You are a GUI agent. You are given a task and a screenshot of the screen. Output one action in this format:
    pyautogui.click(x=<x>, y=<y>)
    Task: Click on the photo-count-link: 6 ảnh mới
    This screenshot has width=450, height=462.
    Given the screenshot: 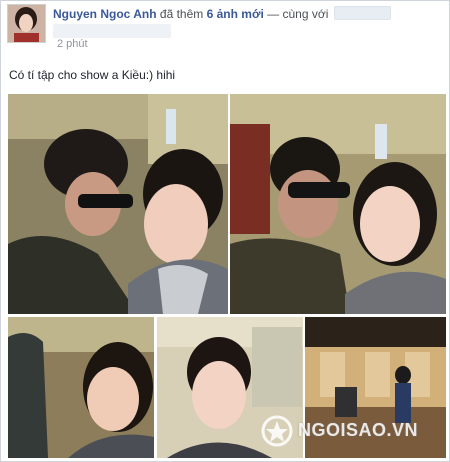 What is the action you would take?
    pyautogui.click(x=235, y=14)
    